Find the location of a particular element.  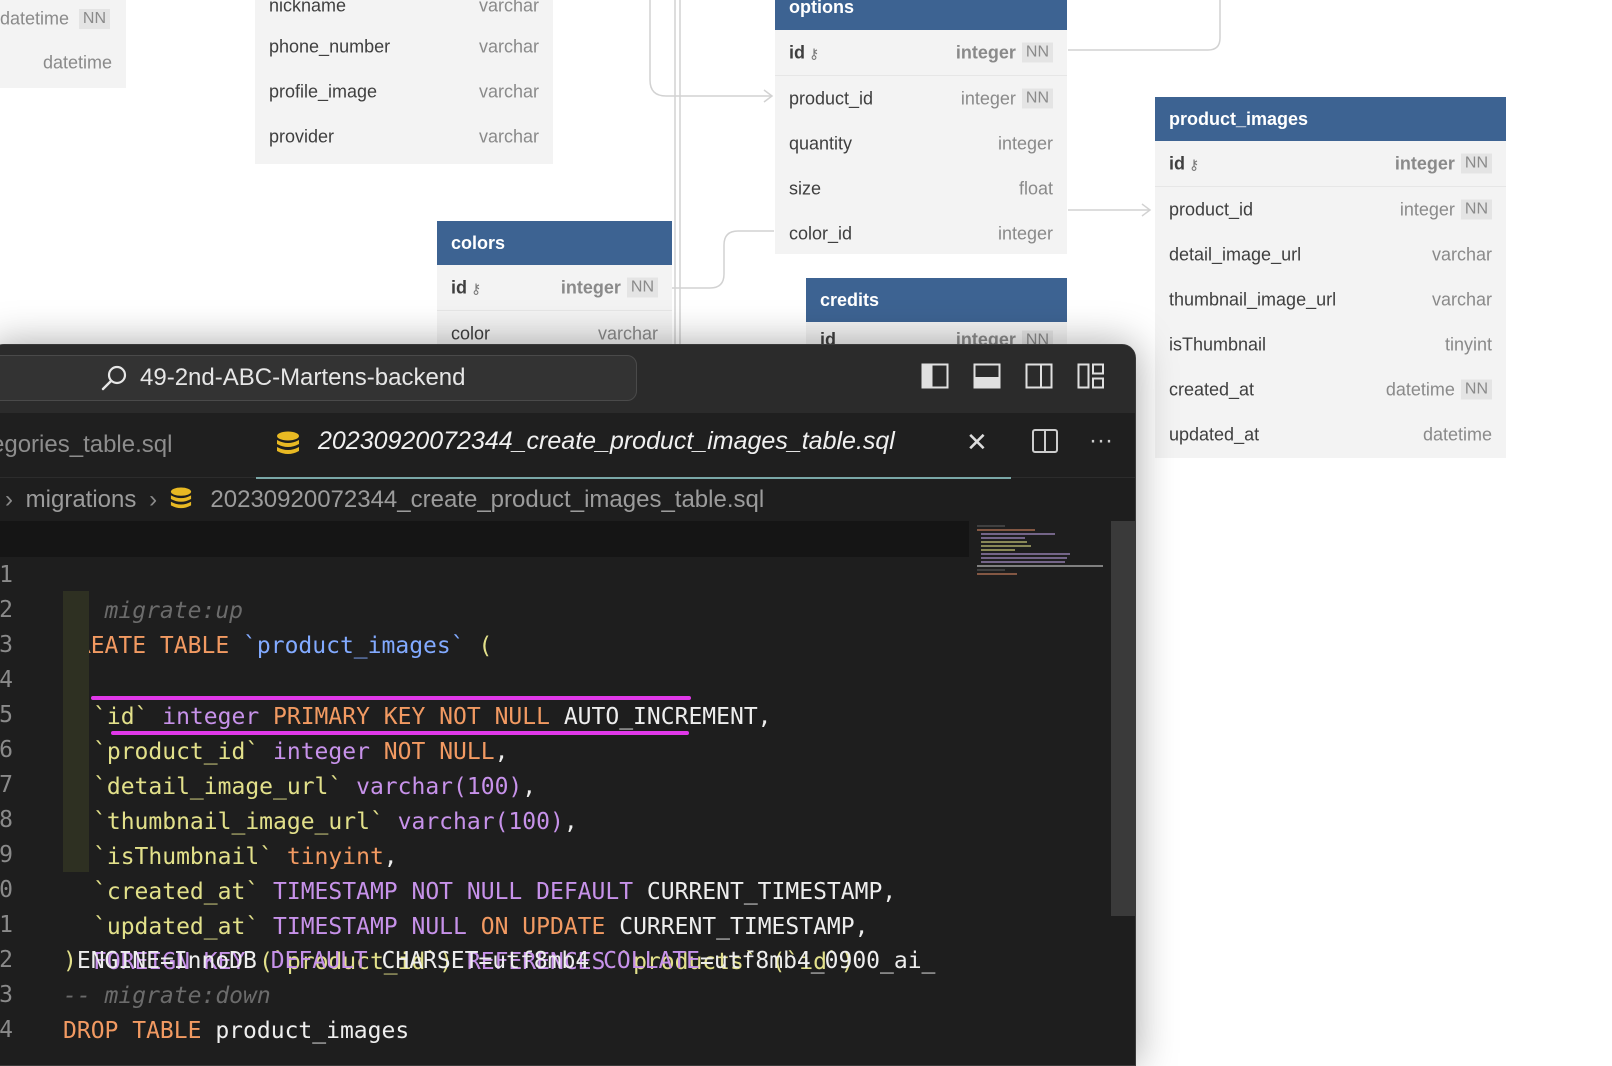

code-line: 1 -- migrate:up is located at coordinates (484, 572).